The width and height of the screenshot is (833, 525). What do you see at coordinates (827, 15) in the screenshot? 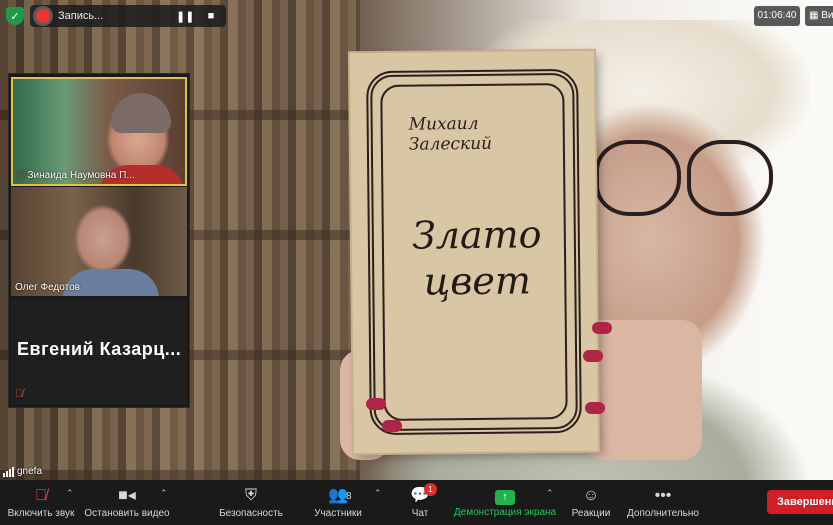
I see `view-label: Ви` at bounding box center [827, 15].